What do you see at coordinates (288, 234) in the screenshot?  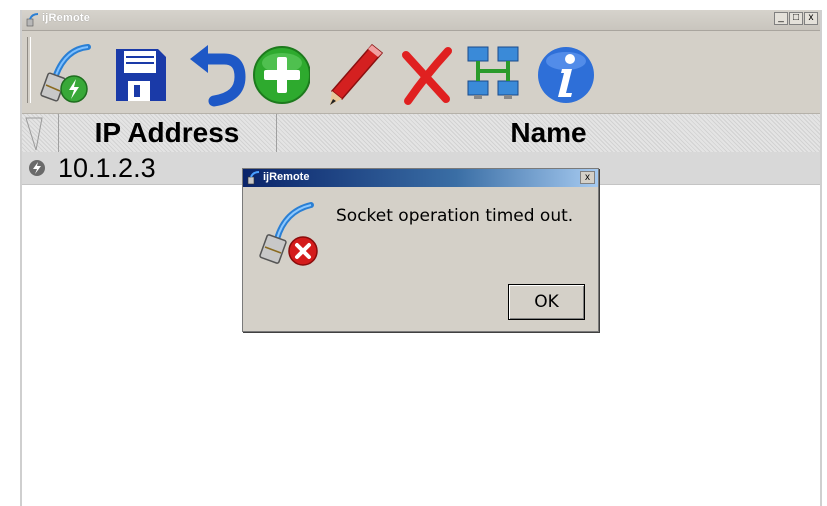 I see `connection-error-icon` at bounding box center [288, 234].